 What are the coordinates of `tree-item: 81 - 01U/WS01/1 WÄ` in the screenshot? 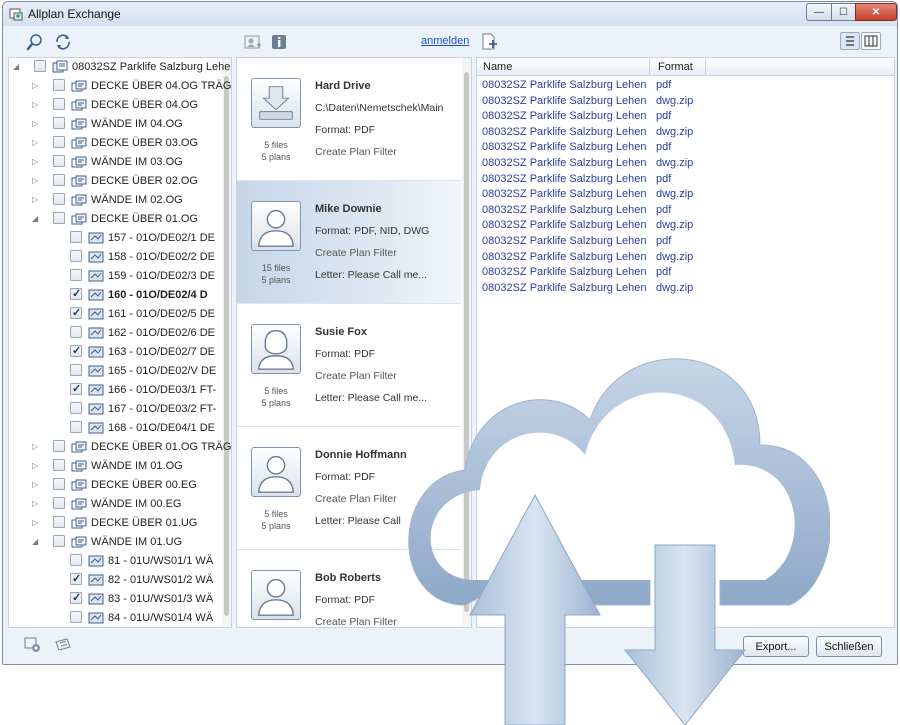 It's located at (120, 561).